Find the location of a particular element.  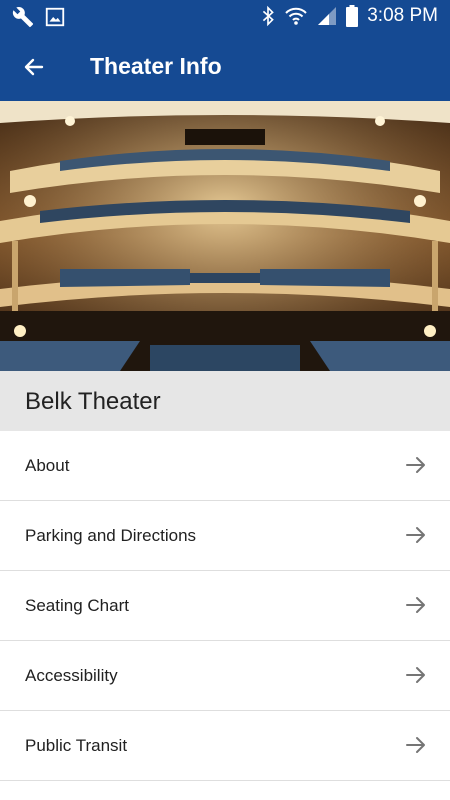

page-title: Theater Info is located at coordinates (156, 66).